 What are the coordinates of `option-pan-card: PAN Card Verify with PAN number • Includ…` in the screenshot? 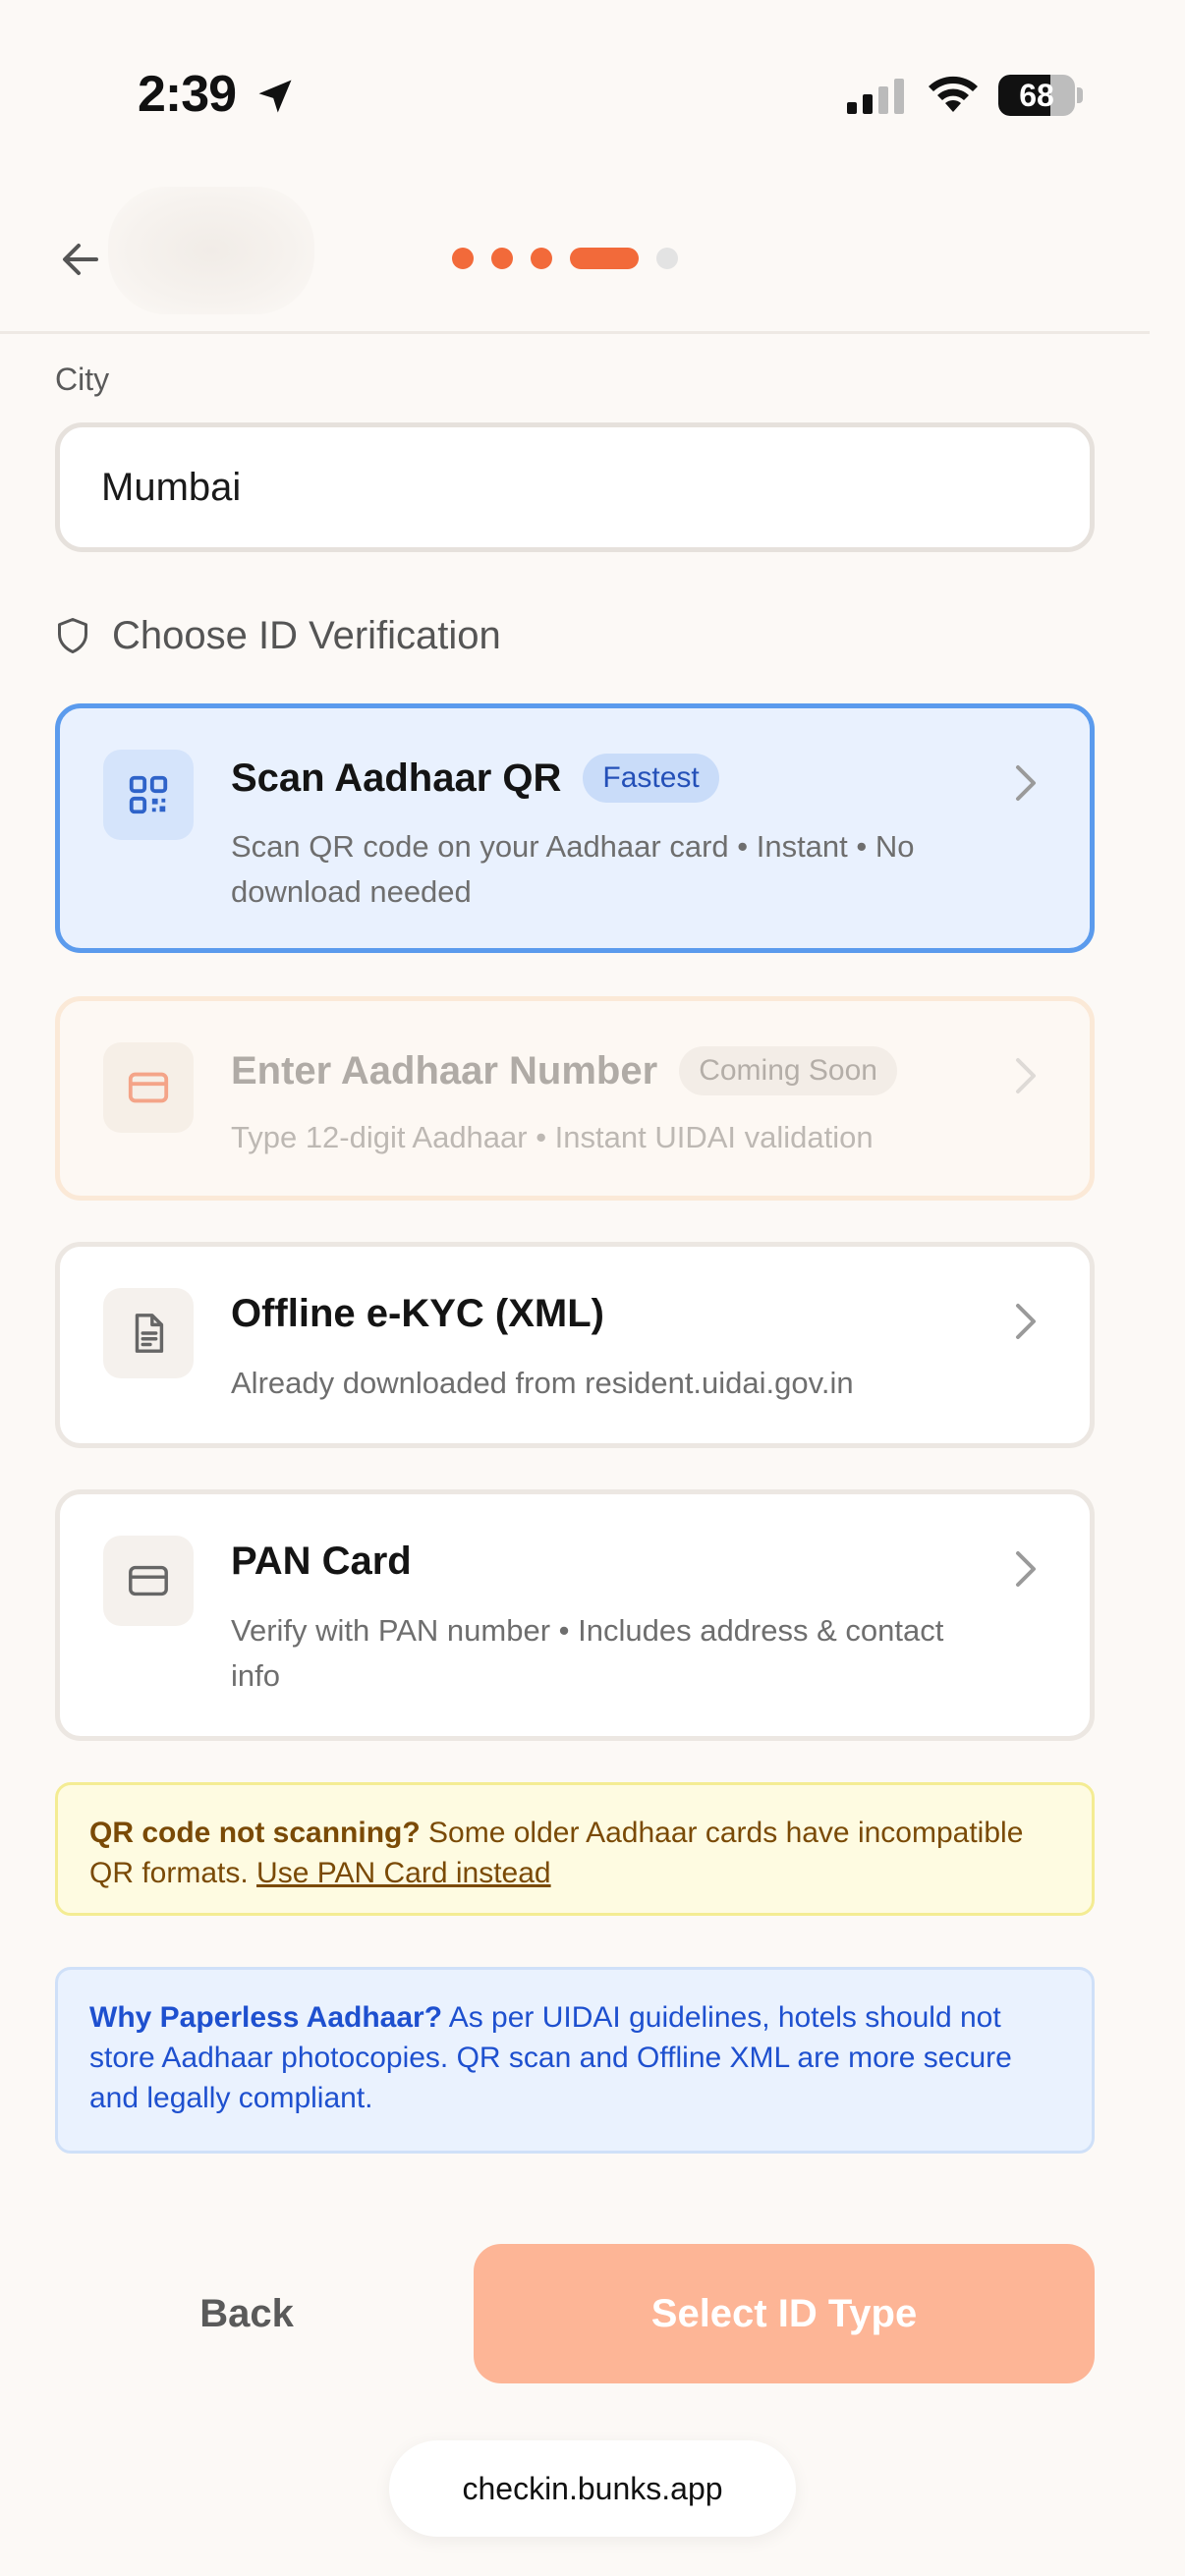 It's located at (575, 1615).